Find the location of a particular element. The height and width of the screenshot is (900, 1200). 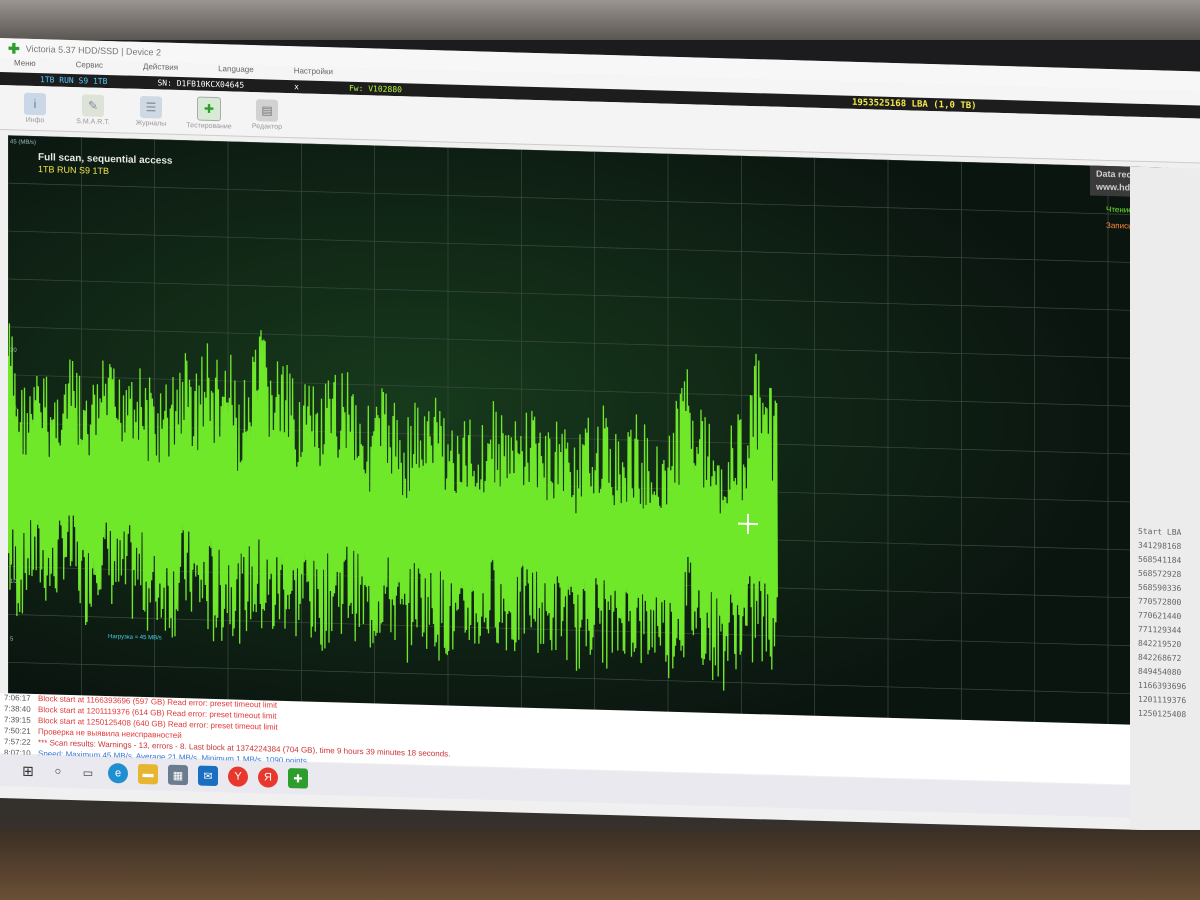

side-controls is located at coordinates (1165, 348).